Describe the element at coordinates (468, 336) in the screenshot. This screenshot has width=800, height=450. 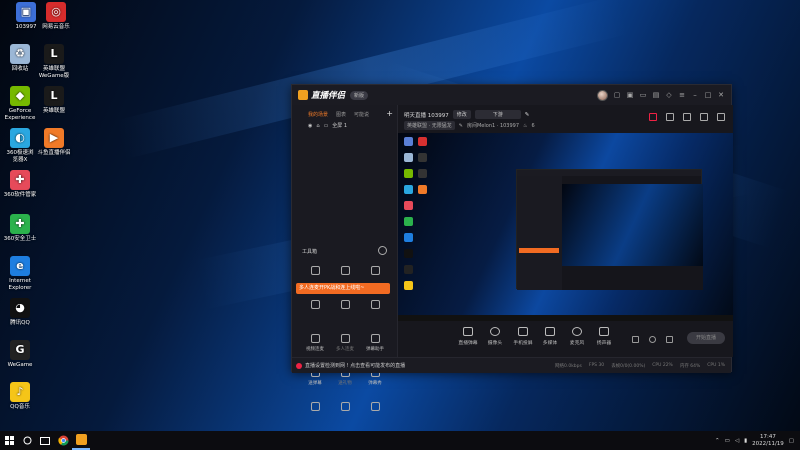
I see `danmaku-button: 直播弹幕` at that location.